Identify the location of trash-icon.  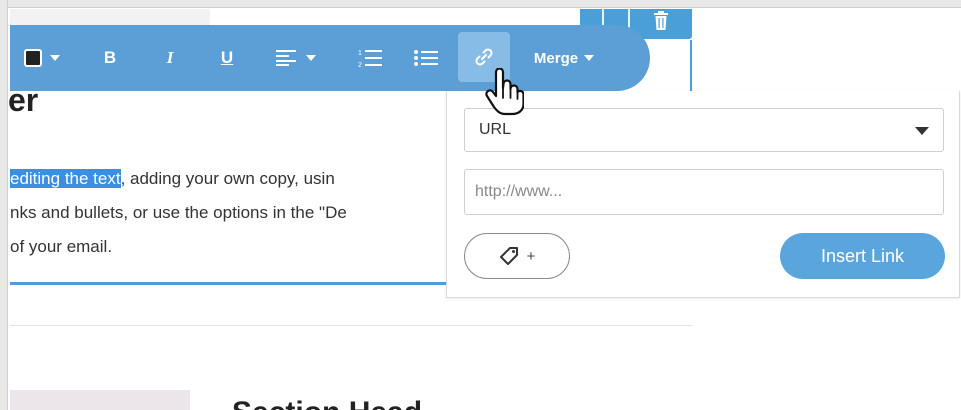
(661, 20).